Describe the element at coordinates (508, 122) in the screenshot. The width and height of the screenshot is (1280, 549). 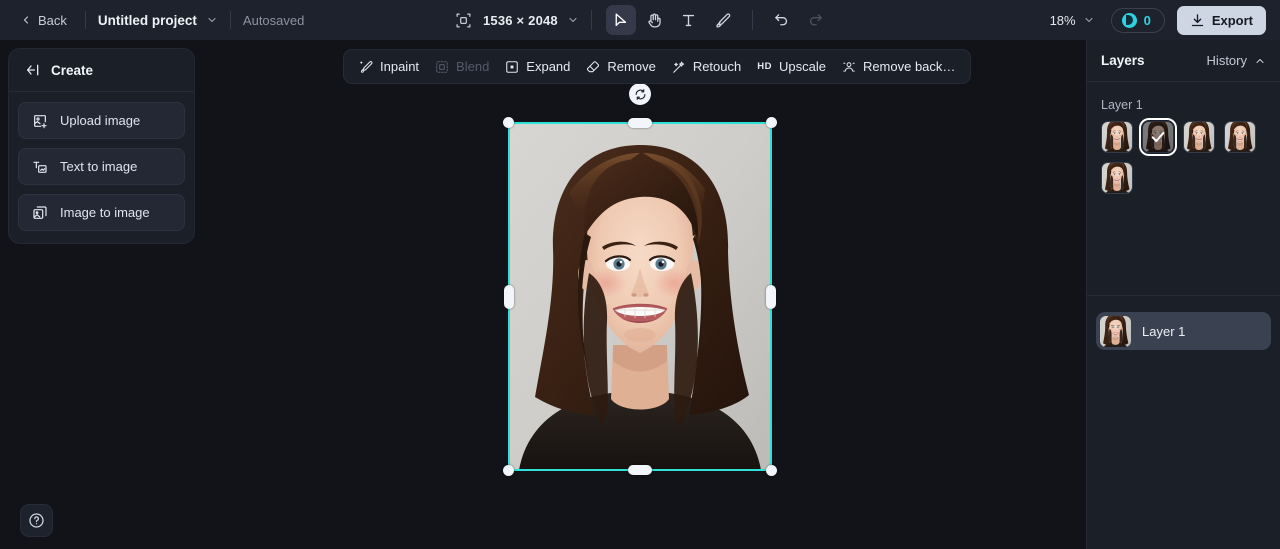
I see `resize-handle-top-left` at that location.